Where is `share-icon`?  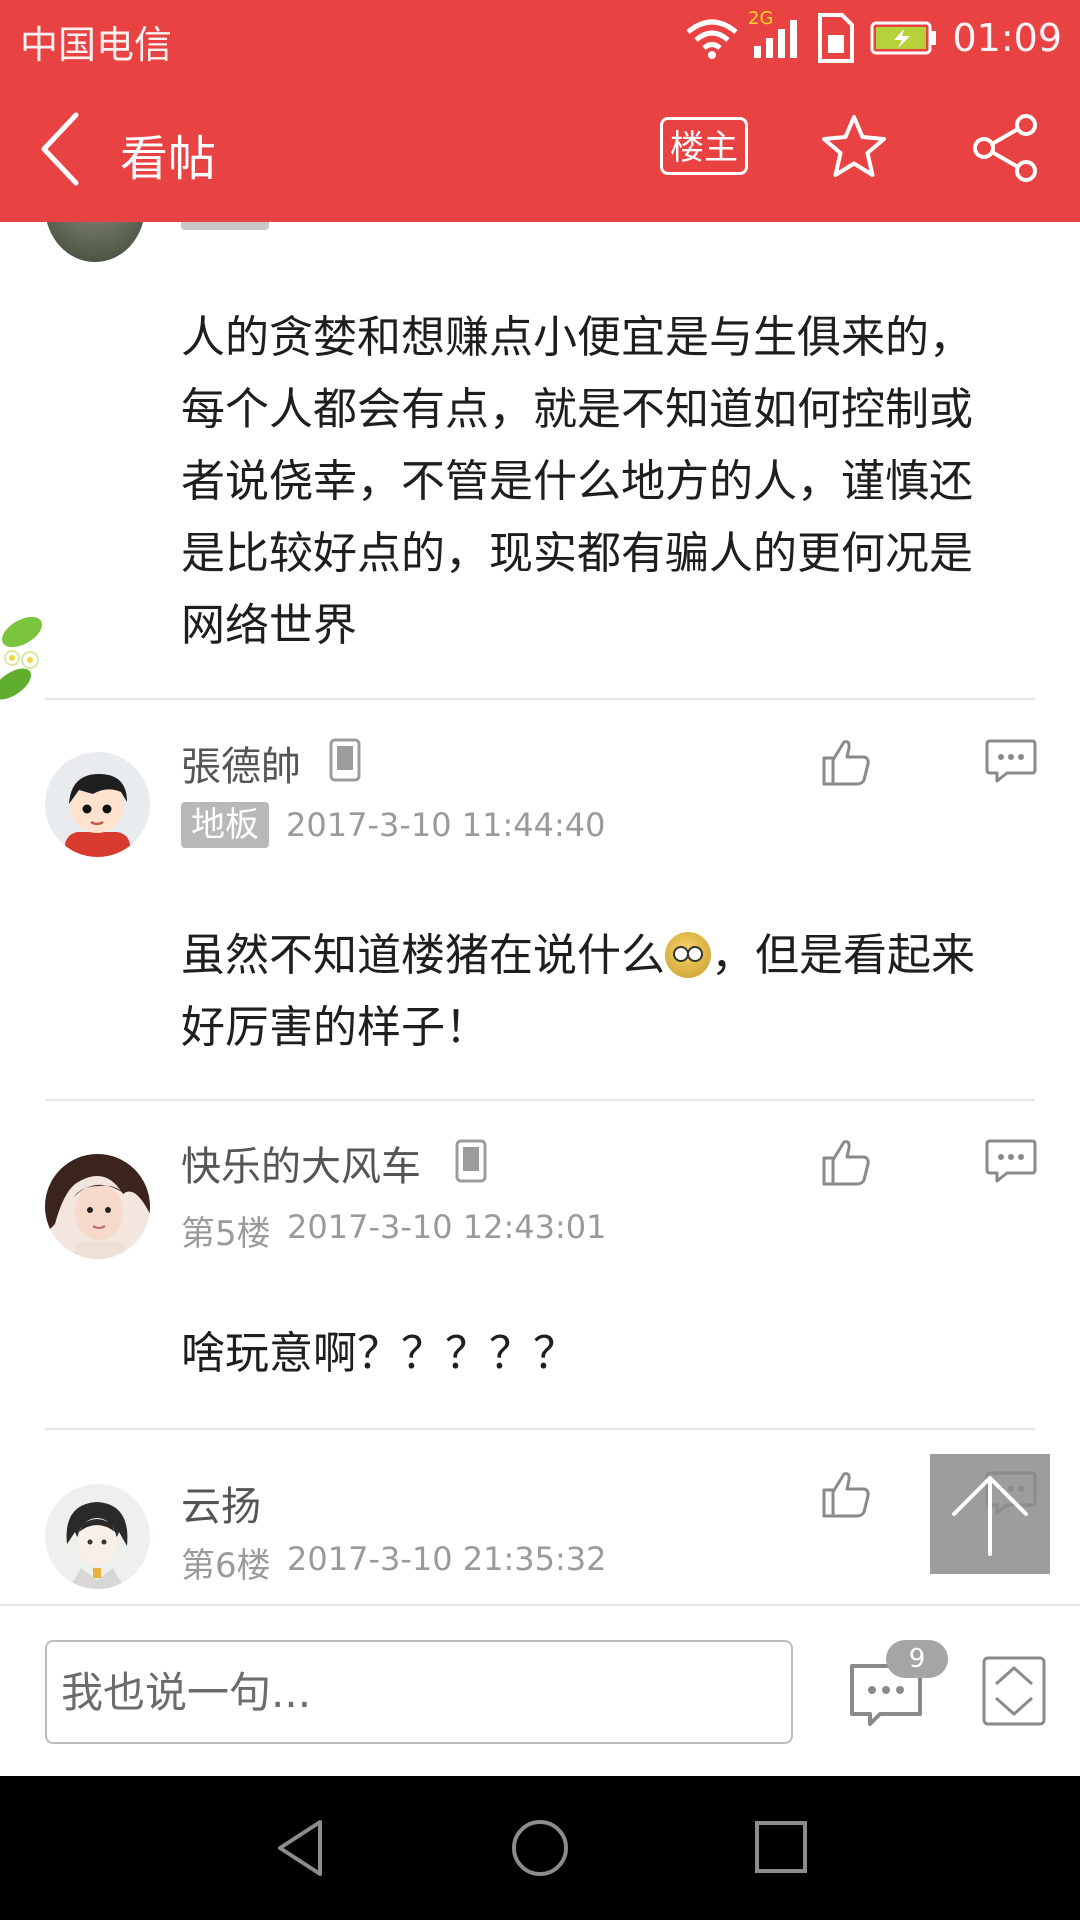 share-icon is located at coordinates (1005, 148).